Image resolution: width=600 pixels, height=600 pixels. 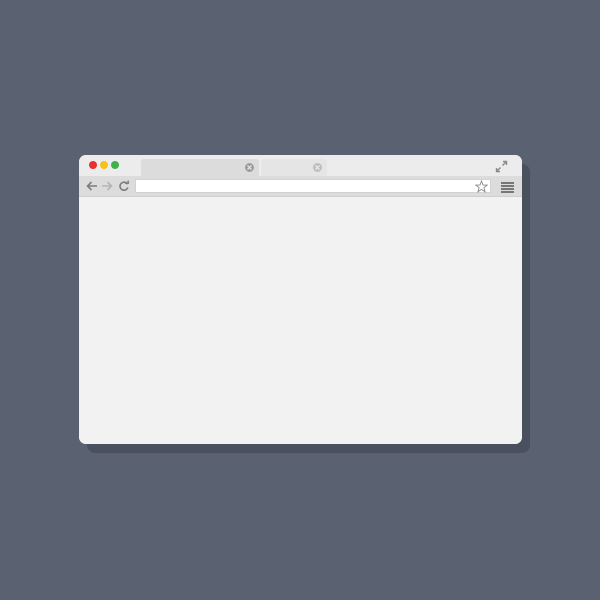 What do you see at coordinates (313, 186) in the screenshot?
I see `address-bar` at bounding box center [313, 186].